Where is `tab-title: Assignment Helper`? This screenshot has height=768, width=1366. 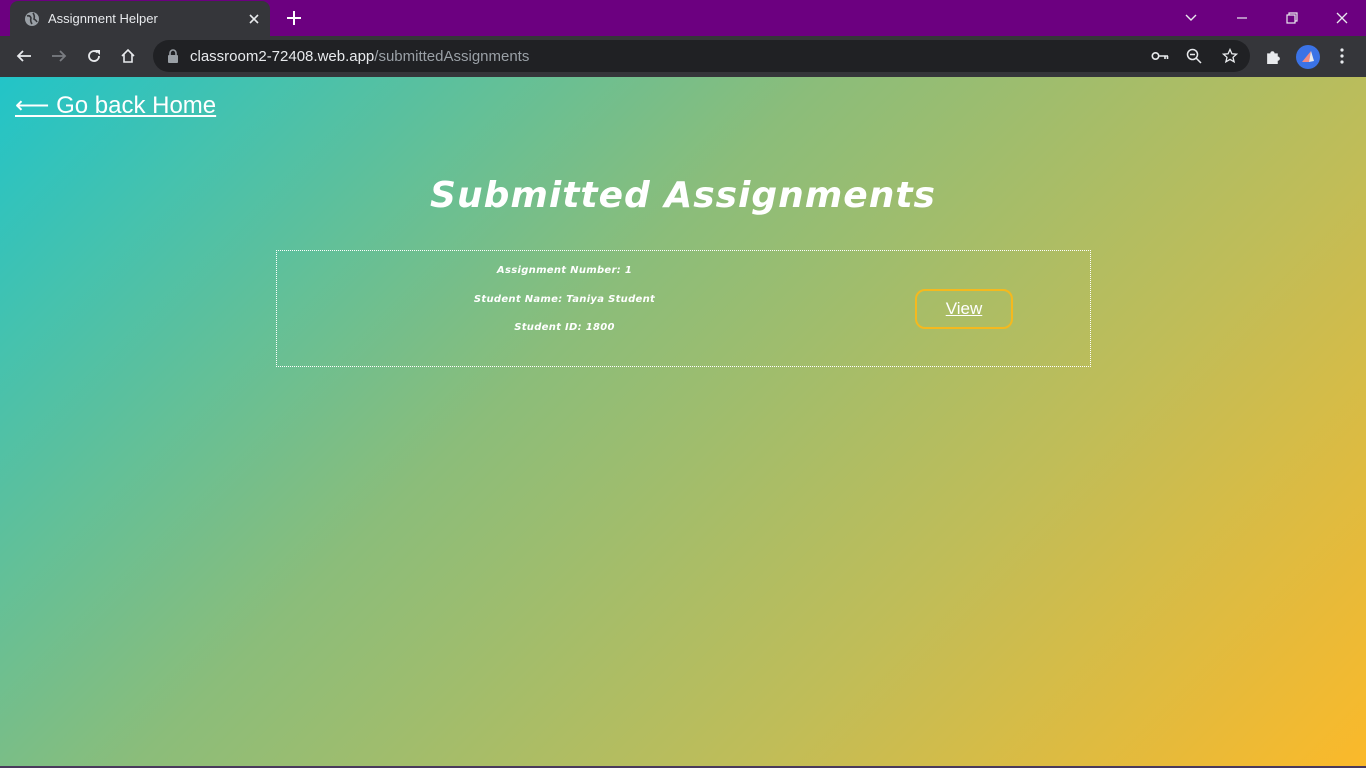
tab-title: Assignment Helper is located at coordinates (103, 18).